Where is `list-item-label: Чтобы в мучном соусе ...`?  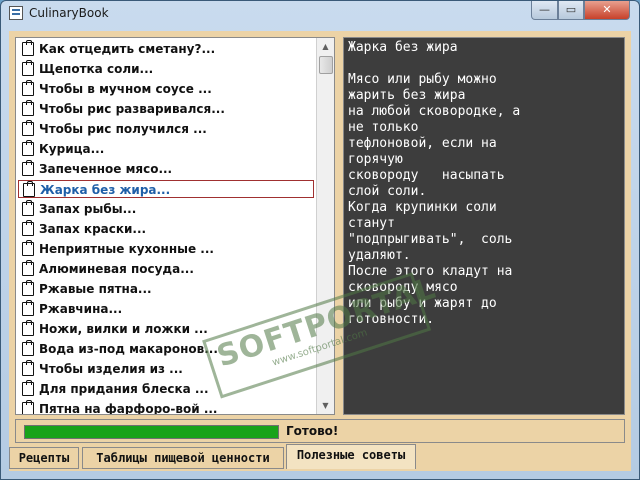
list-item-label: Чтобы в мучном соусе ... is located at coordinates (125, 89).